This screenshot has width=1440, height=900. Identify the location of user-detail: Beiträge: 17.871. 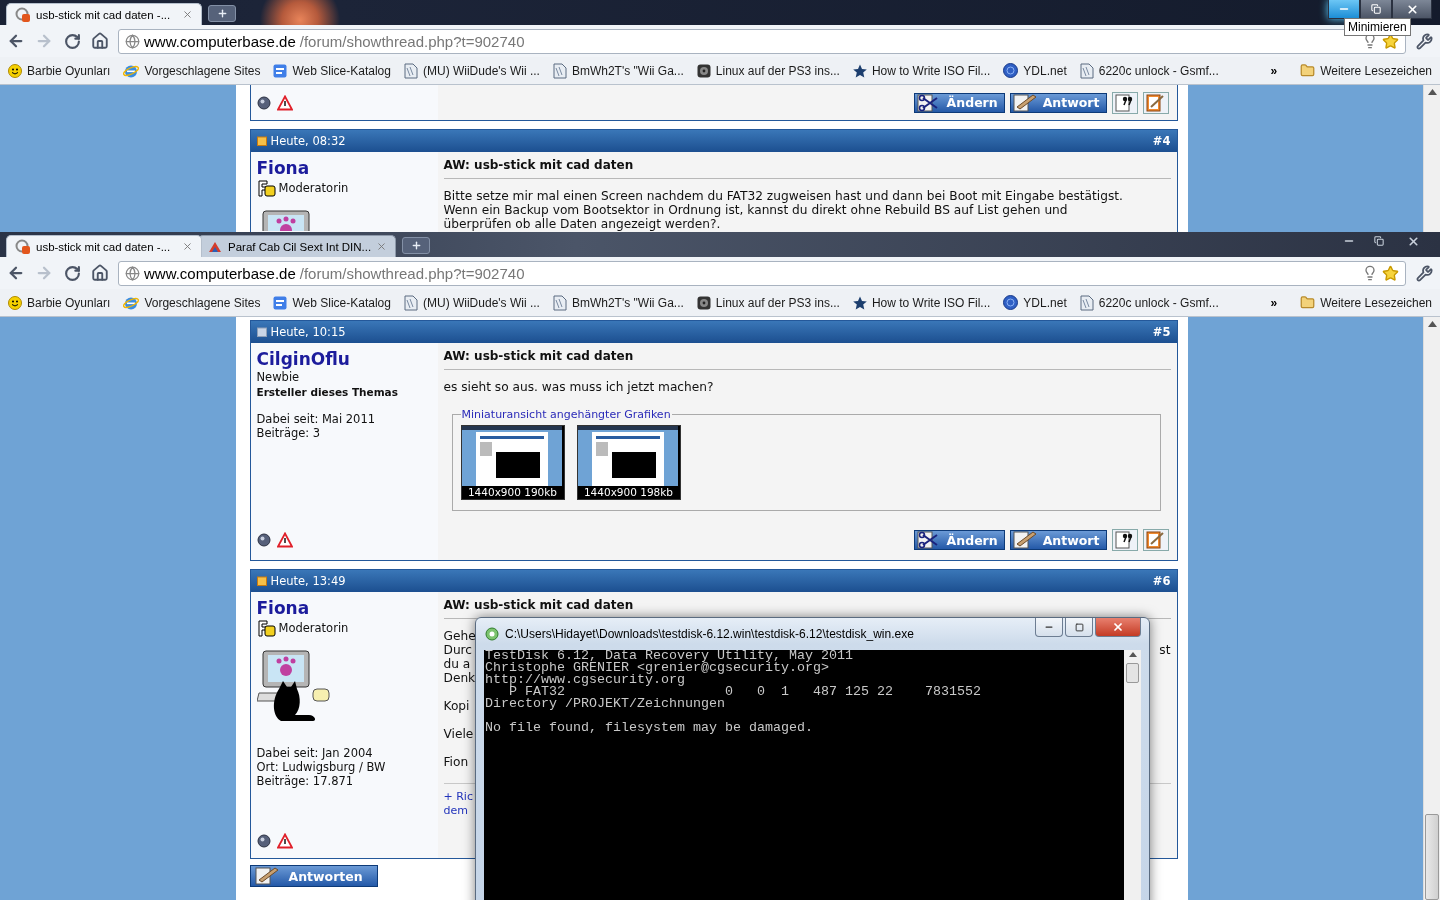
(305, 781).